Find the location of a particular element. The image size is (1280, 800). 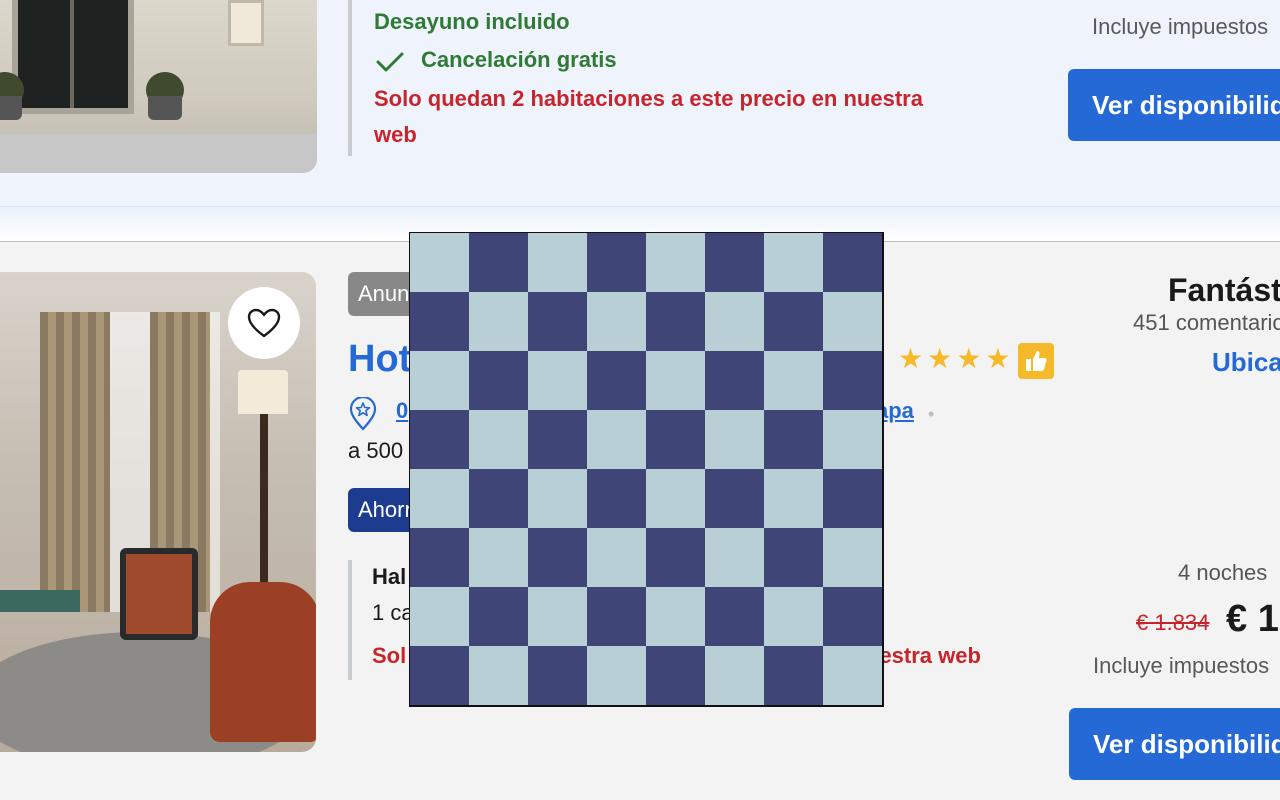

original-price: € 1.834 is located at coordinates (1173, 622).